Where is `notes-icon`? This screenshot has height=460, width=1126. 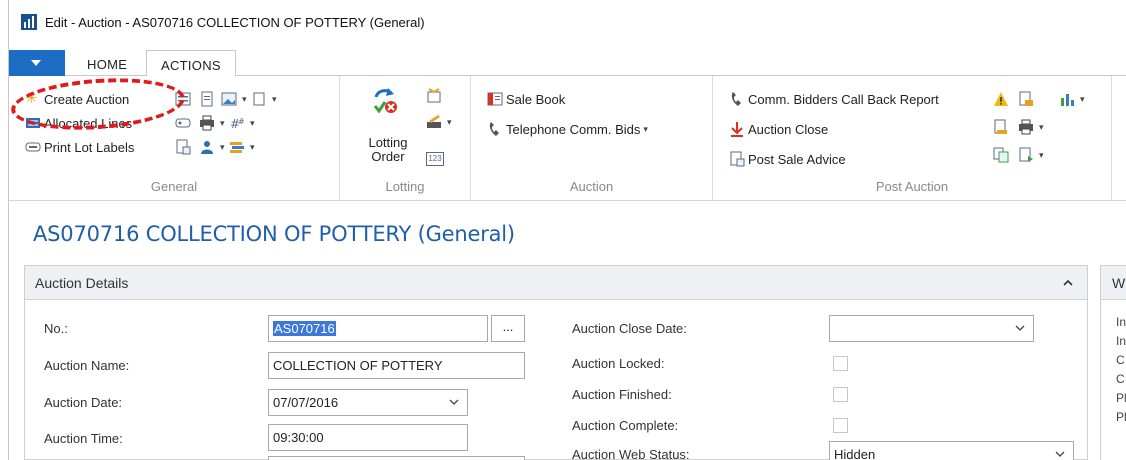
notes-icon is located at coordinates (434, 96).